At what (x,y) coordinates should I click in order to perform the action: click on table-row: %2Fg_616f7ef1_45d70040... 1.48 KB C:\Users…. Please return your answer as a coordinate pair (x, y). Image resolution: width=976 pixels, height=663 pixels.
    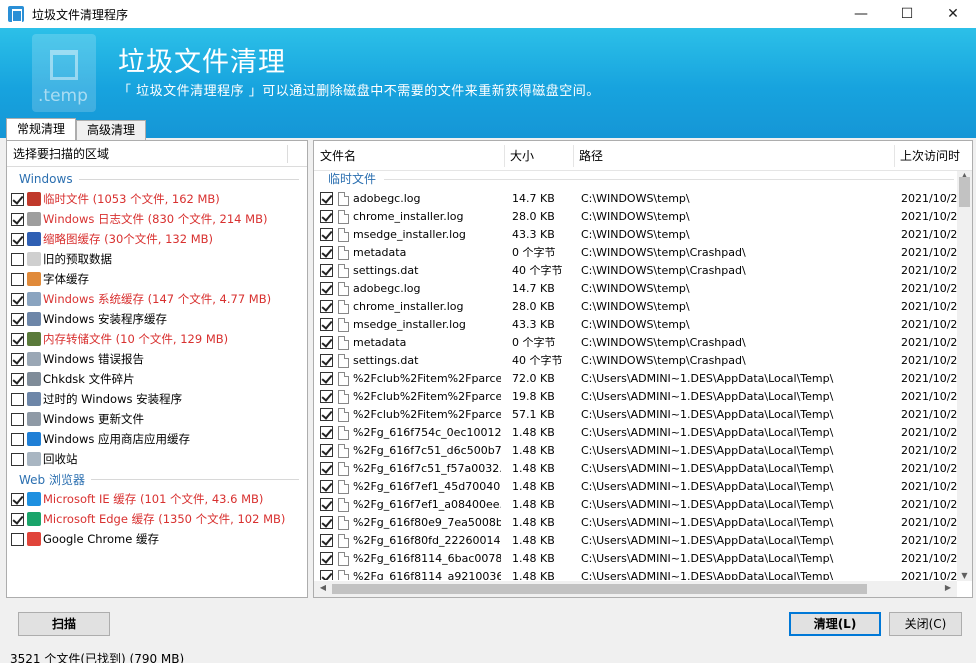
    Looking at the image, I should click on (636, 487).